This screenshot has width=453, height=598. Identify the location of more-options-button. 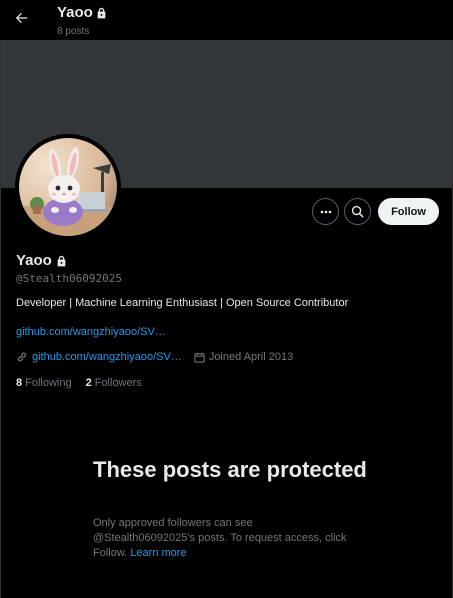
(325, 211).